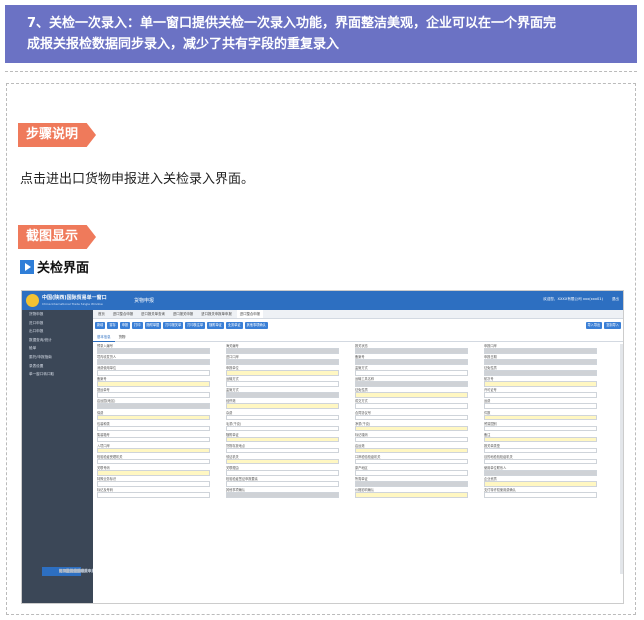  I want to click on form-field: 入境口岸, so click(153, 449).